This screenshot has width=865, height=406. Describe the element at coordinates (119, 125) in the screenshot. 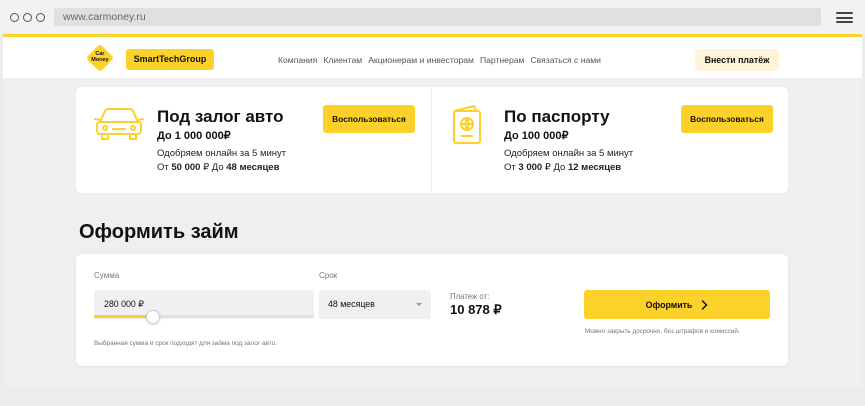

I see `car-icon` at that location.